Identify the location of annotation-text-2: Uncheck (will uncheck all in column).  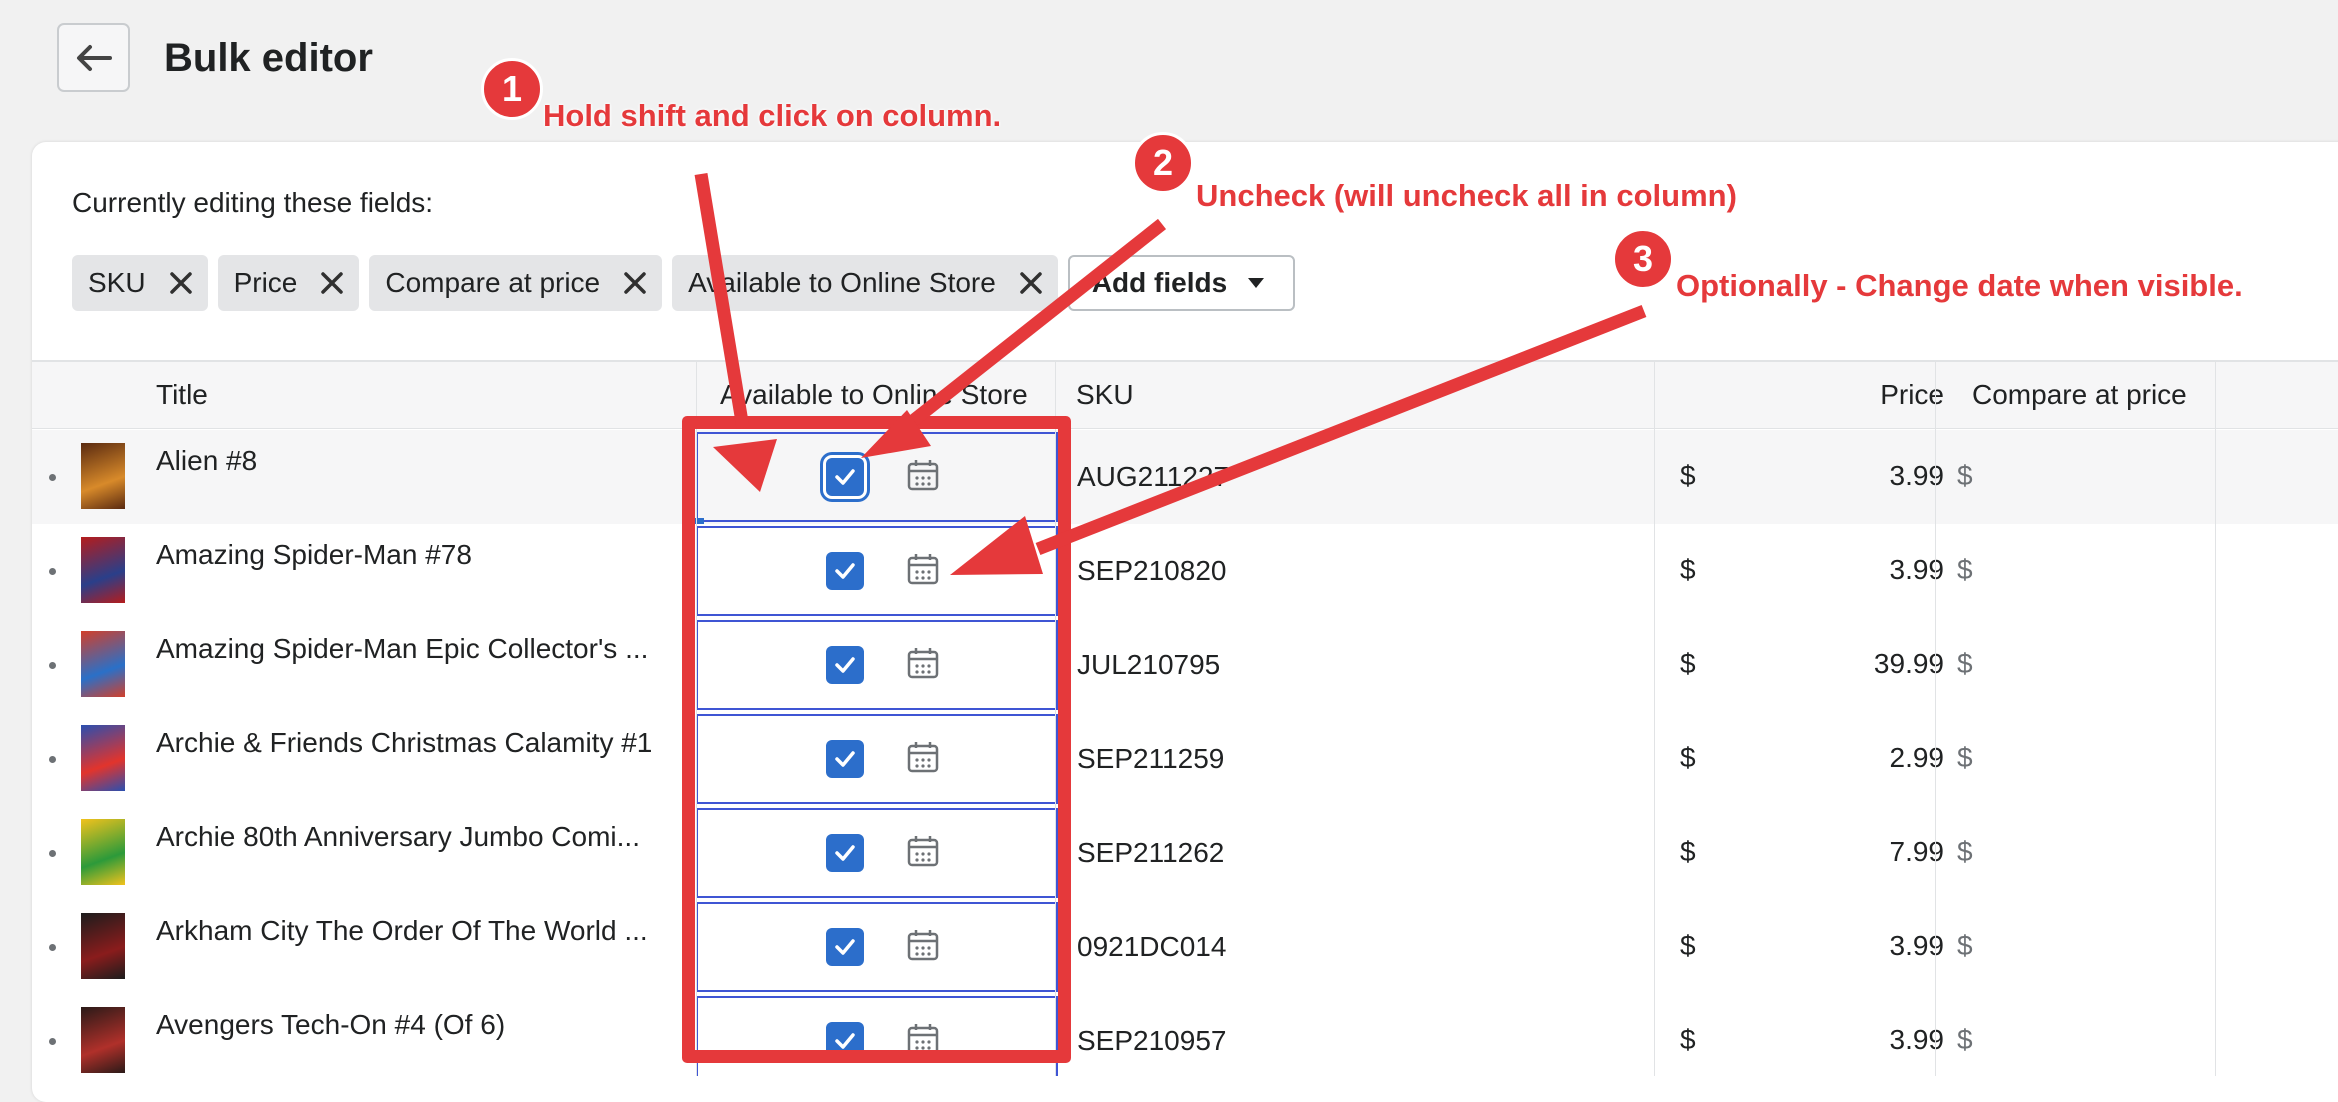
(1466, 195).